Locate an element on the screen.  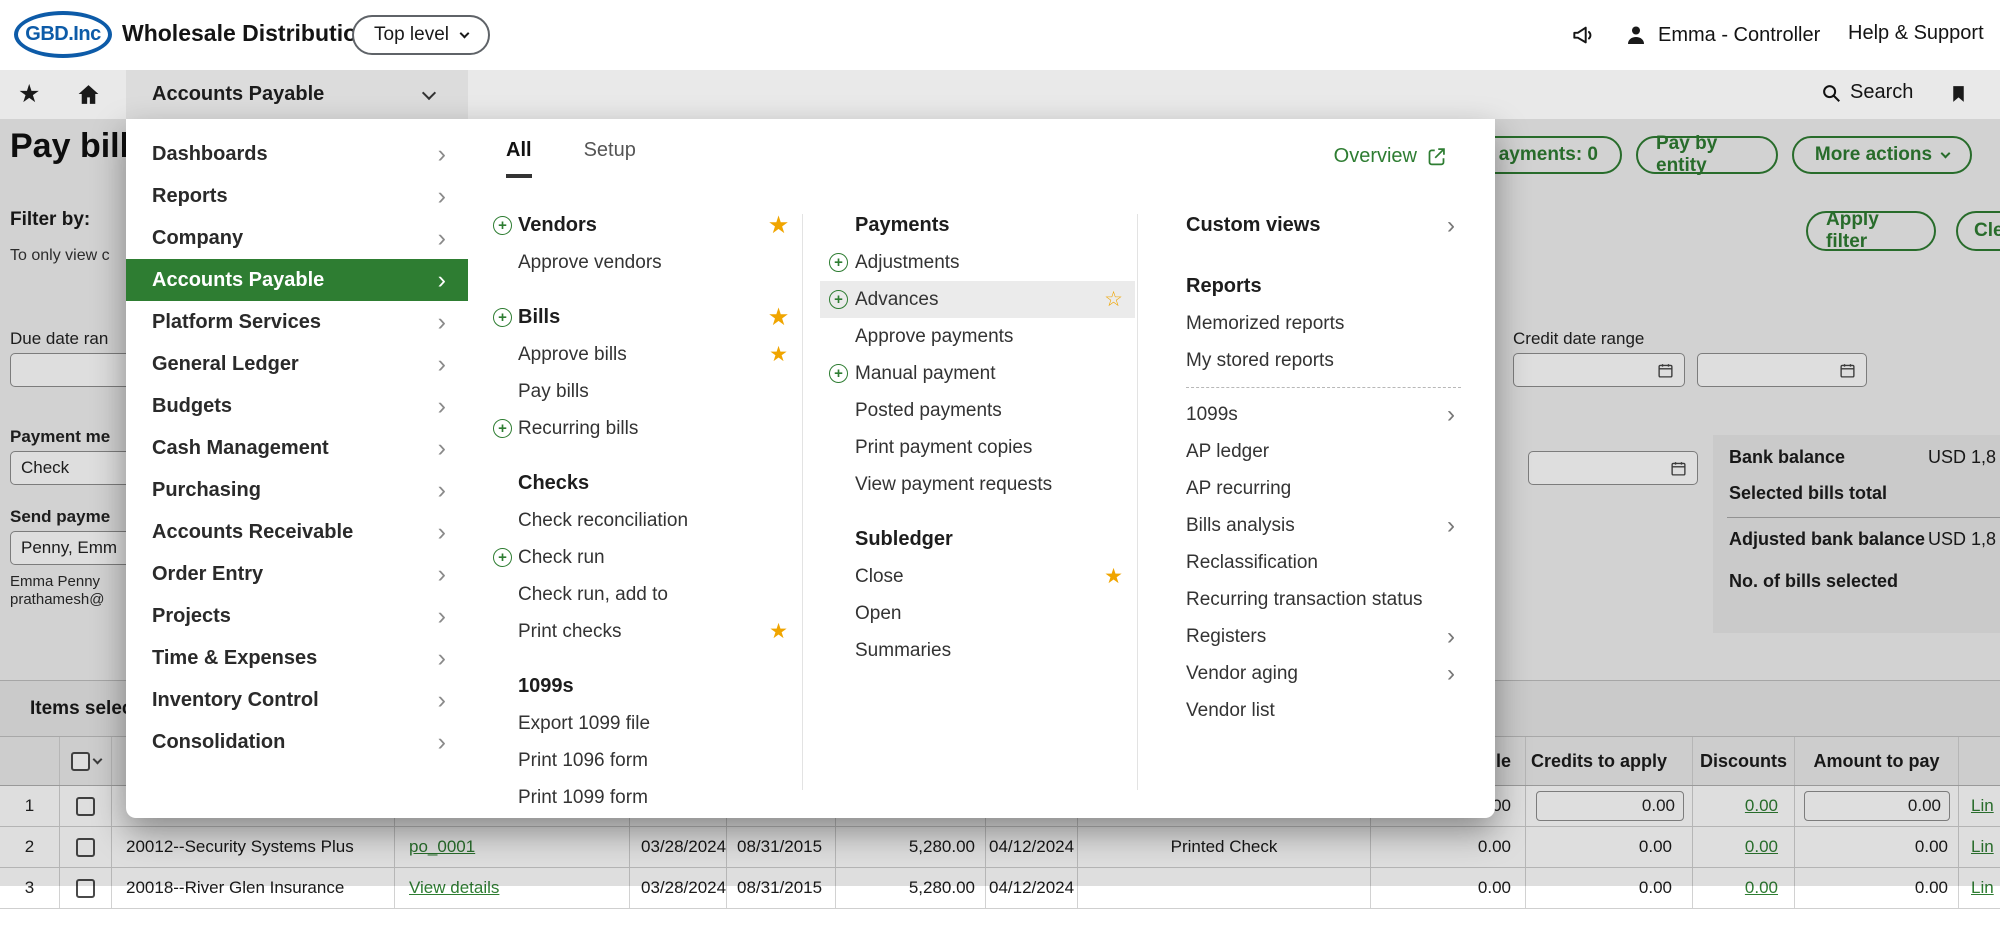
sidebar-item-label: Time & Expenses is located at coordinates (235, 657).